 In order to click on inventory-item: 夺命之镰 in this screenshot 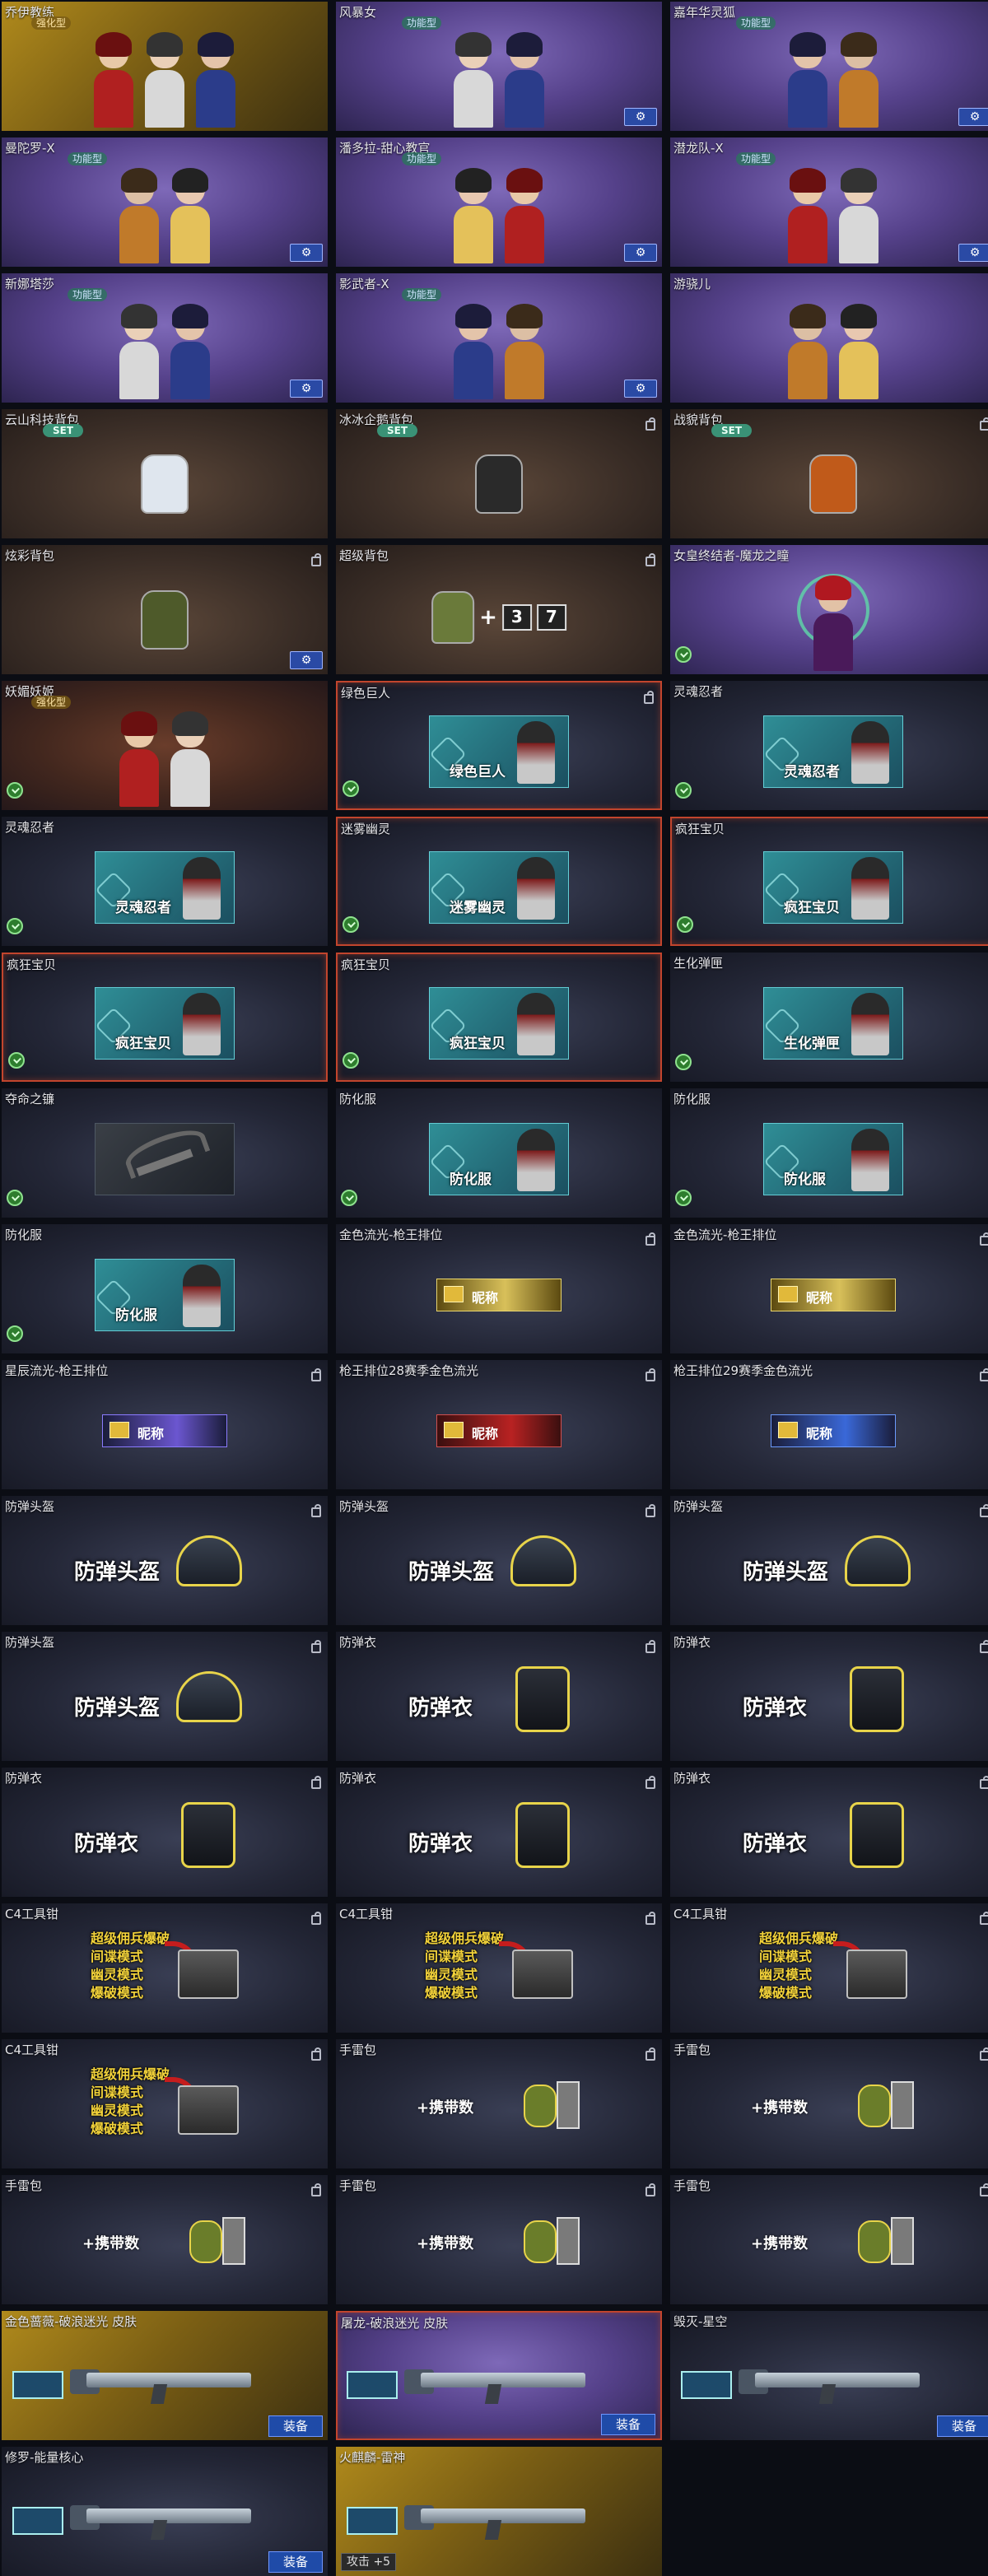, I will do `click(165, 1153)`.